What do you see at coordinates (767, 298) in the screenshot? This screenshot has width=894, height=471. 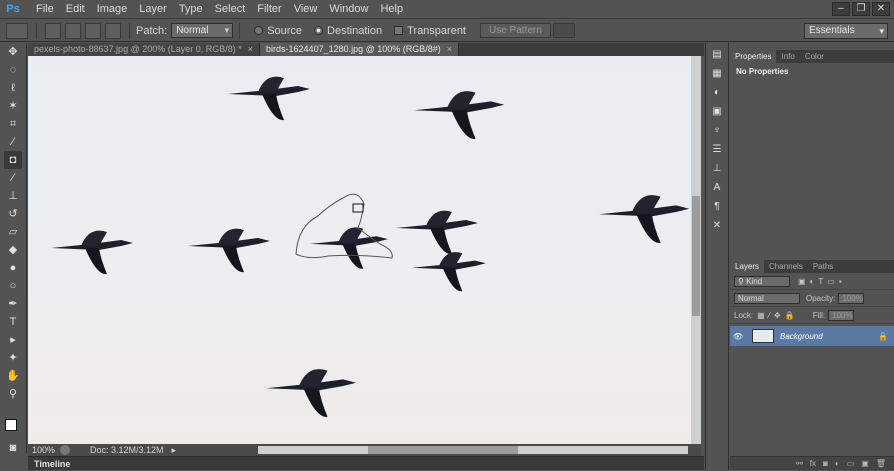 I see `blend-mode-select: Normal` at bounding box center [767, 298].